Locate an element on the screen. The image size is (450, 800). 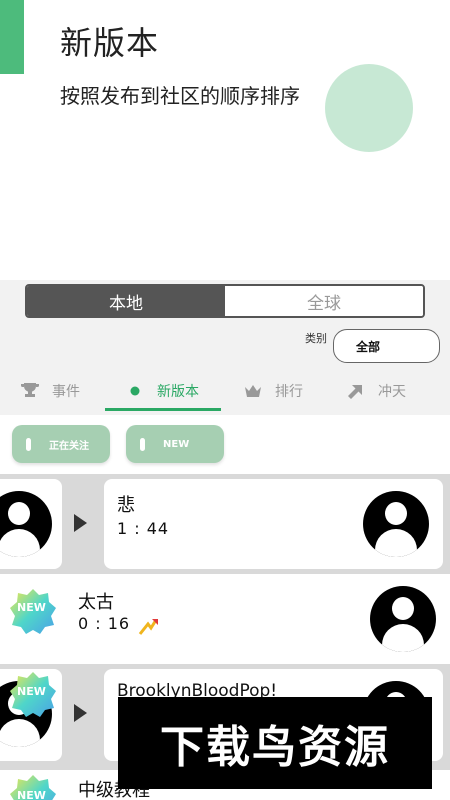
crown-icon is located at coordinates (253, 391).